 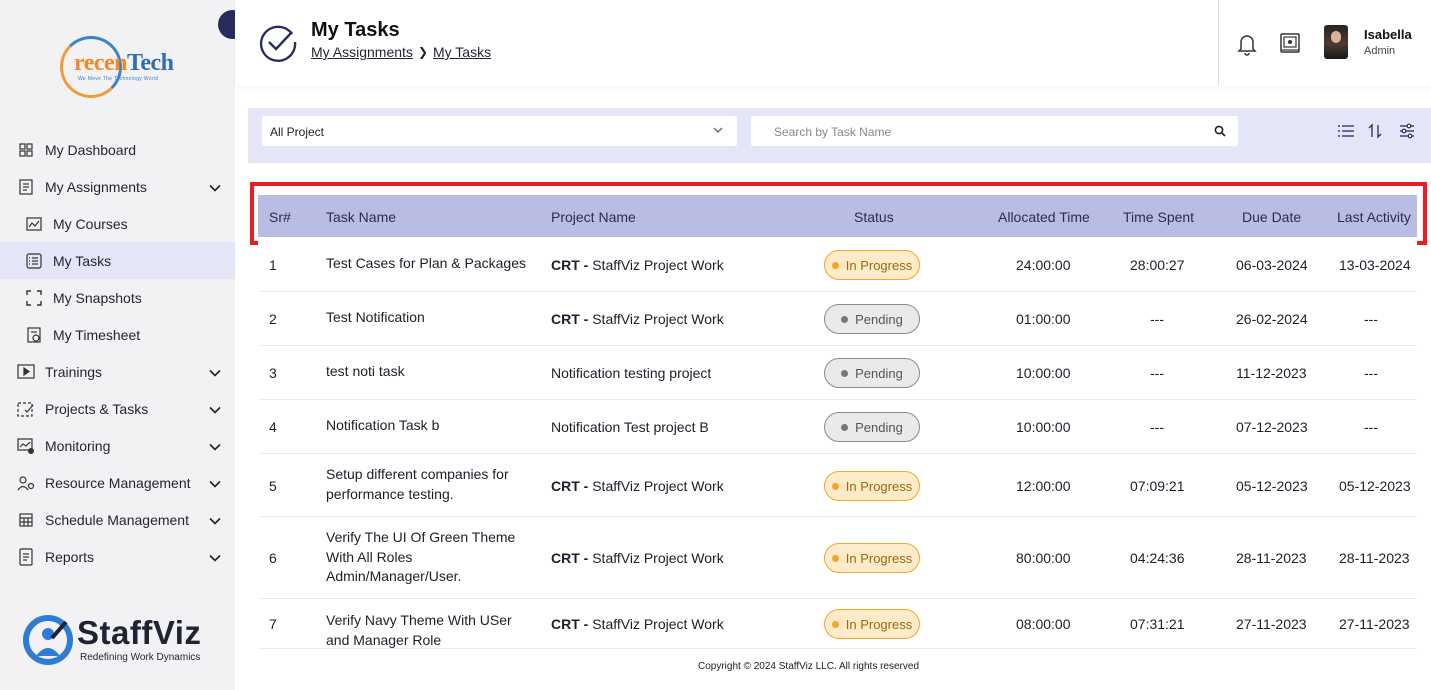 What do you see at coordinates (117, 334) in the screenshot?
I see `sidebar-item-my-timesheet: My Timesheet` at bounding box center [117, 334].